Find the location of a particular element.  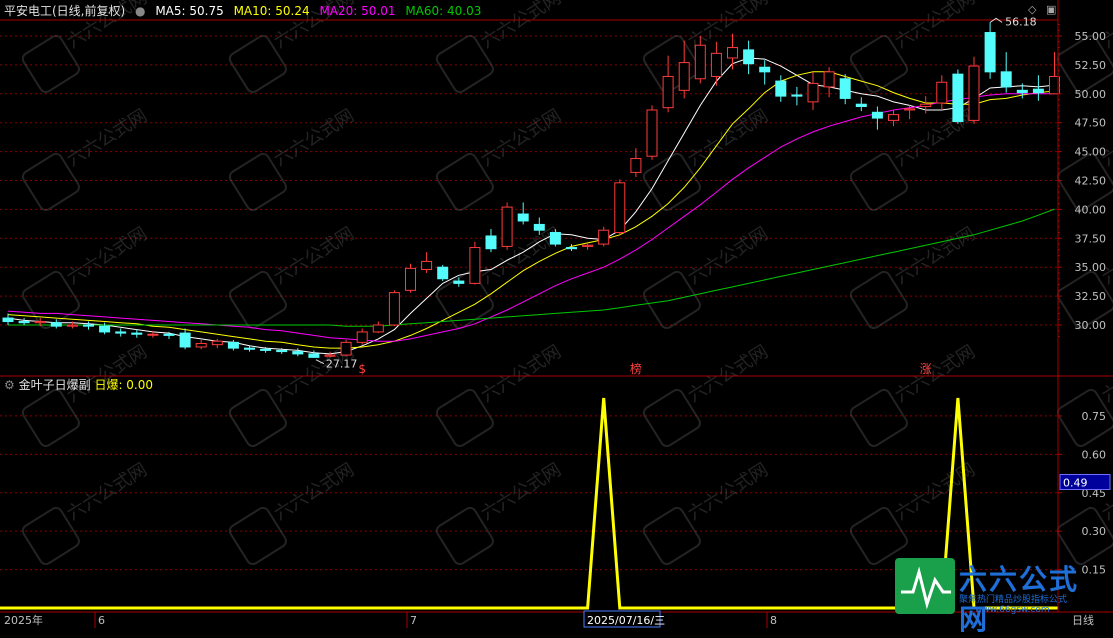

indicator-title: 金叶子日爆副 is located at coordinates (55, 385).